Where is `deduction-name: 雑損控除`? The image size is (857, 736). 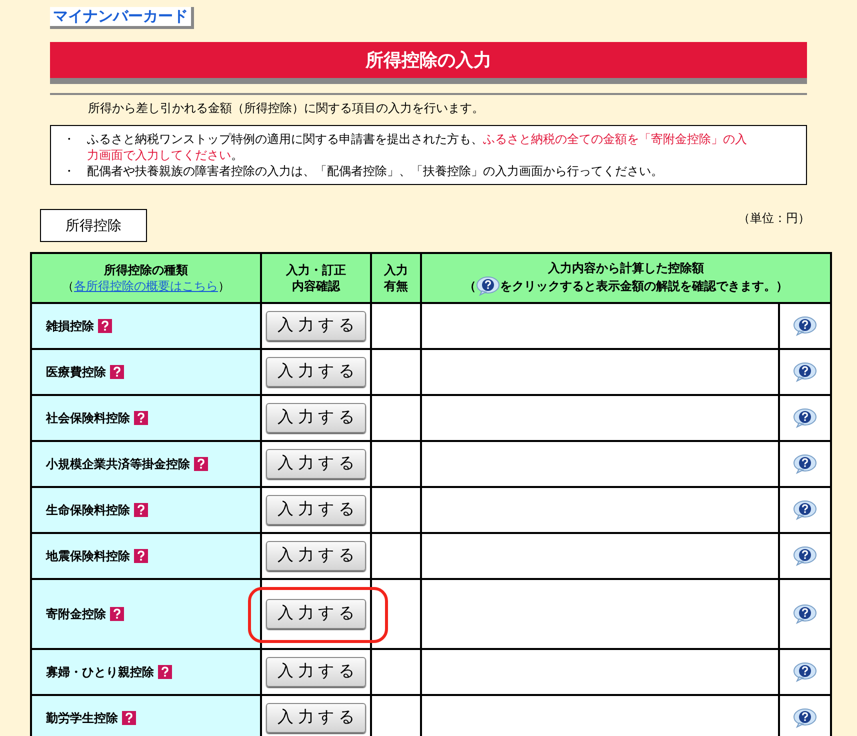 deduction-name: 雑損控除 is located at coordinates (70, 326).